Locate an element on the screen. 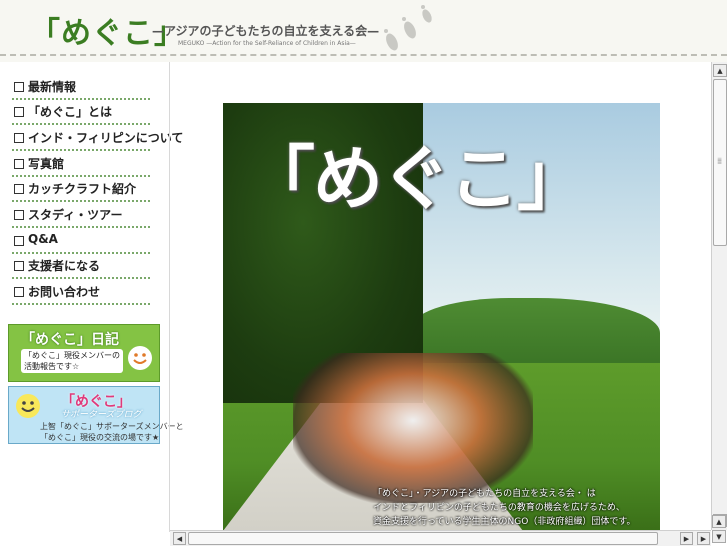  banner-text: 「めぐこ」現役メンバーの 活動報告です☆ is located at coordinates (72, 361).